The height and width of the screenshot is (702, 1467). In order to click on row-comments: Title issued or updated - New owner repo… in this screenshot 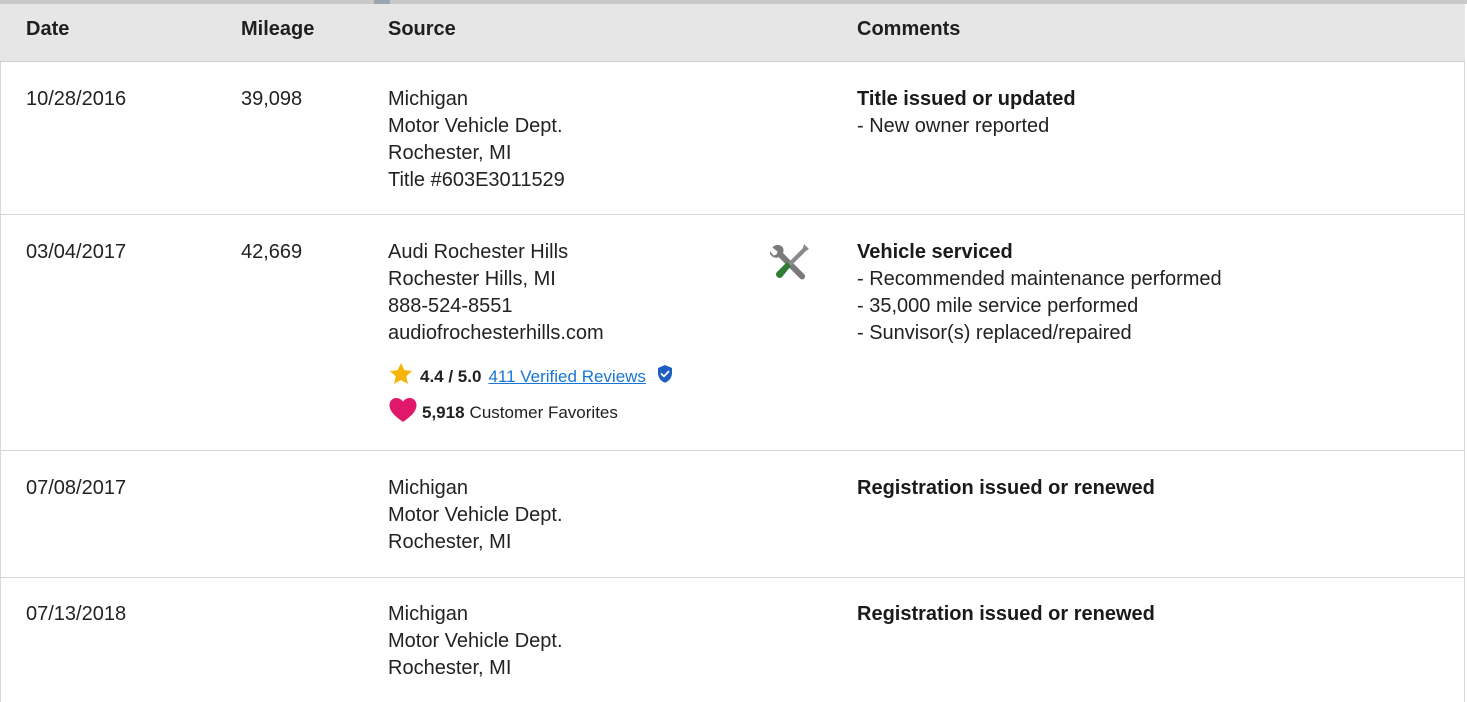, I will do `click(1137, 113)`.